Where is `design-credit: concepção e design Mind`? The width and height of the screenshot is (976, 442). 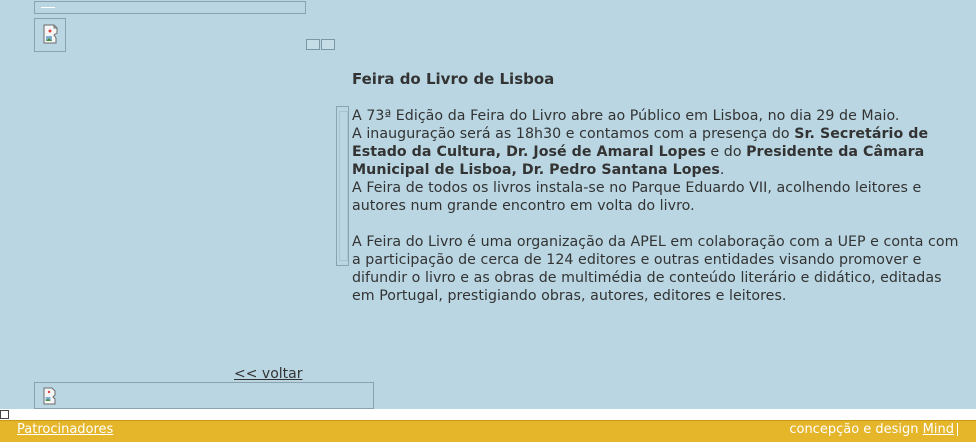
design-credit: concepção e design Mind is located at coordinates (871, 429).